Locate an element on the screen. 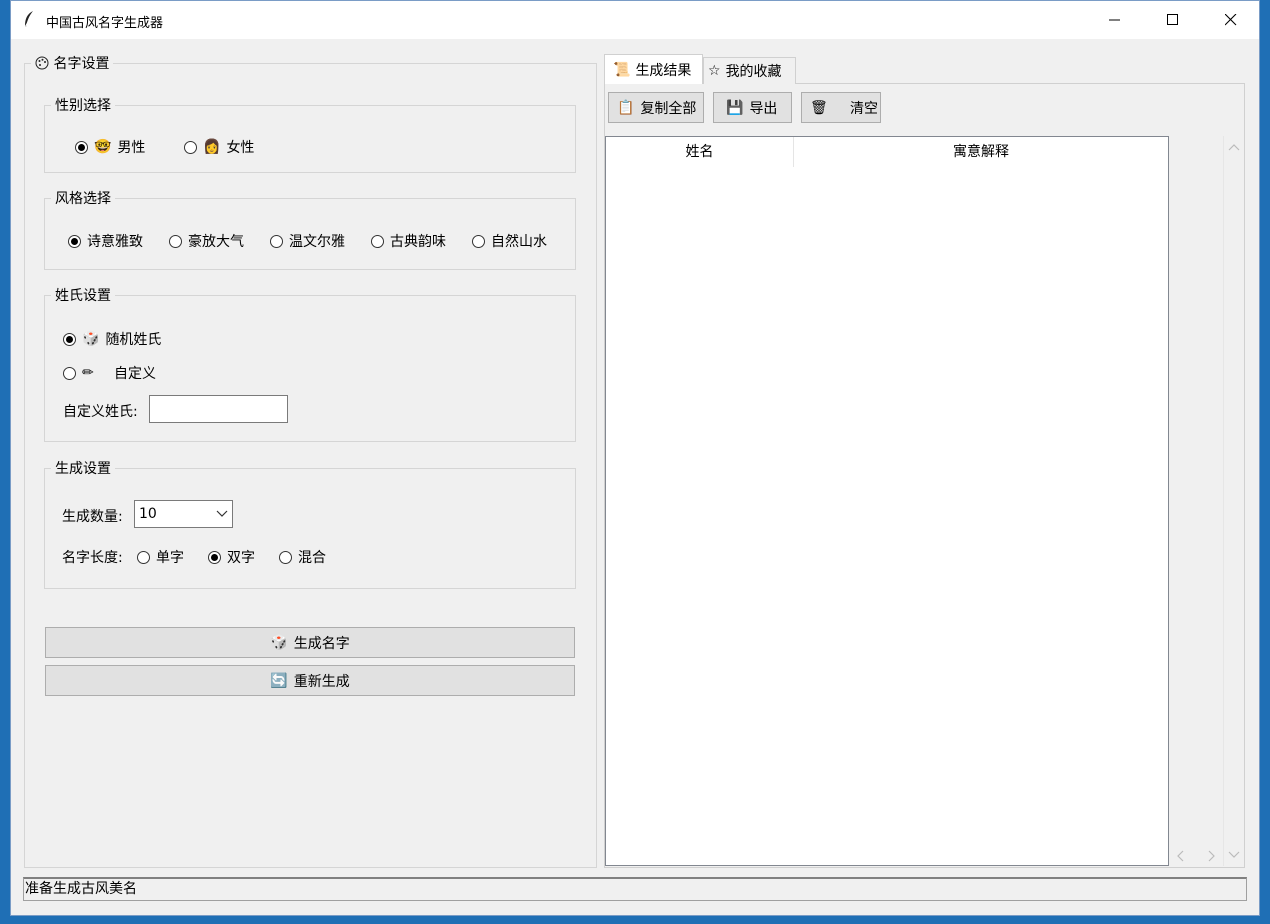 This screenshot has width=1270, height=924. gender-female-radio: 👩 女性 is located at coordinates (219, 147).